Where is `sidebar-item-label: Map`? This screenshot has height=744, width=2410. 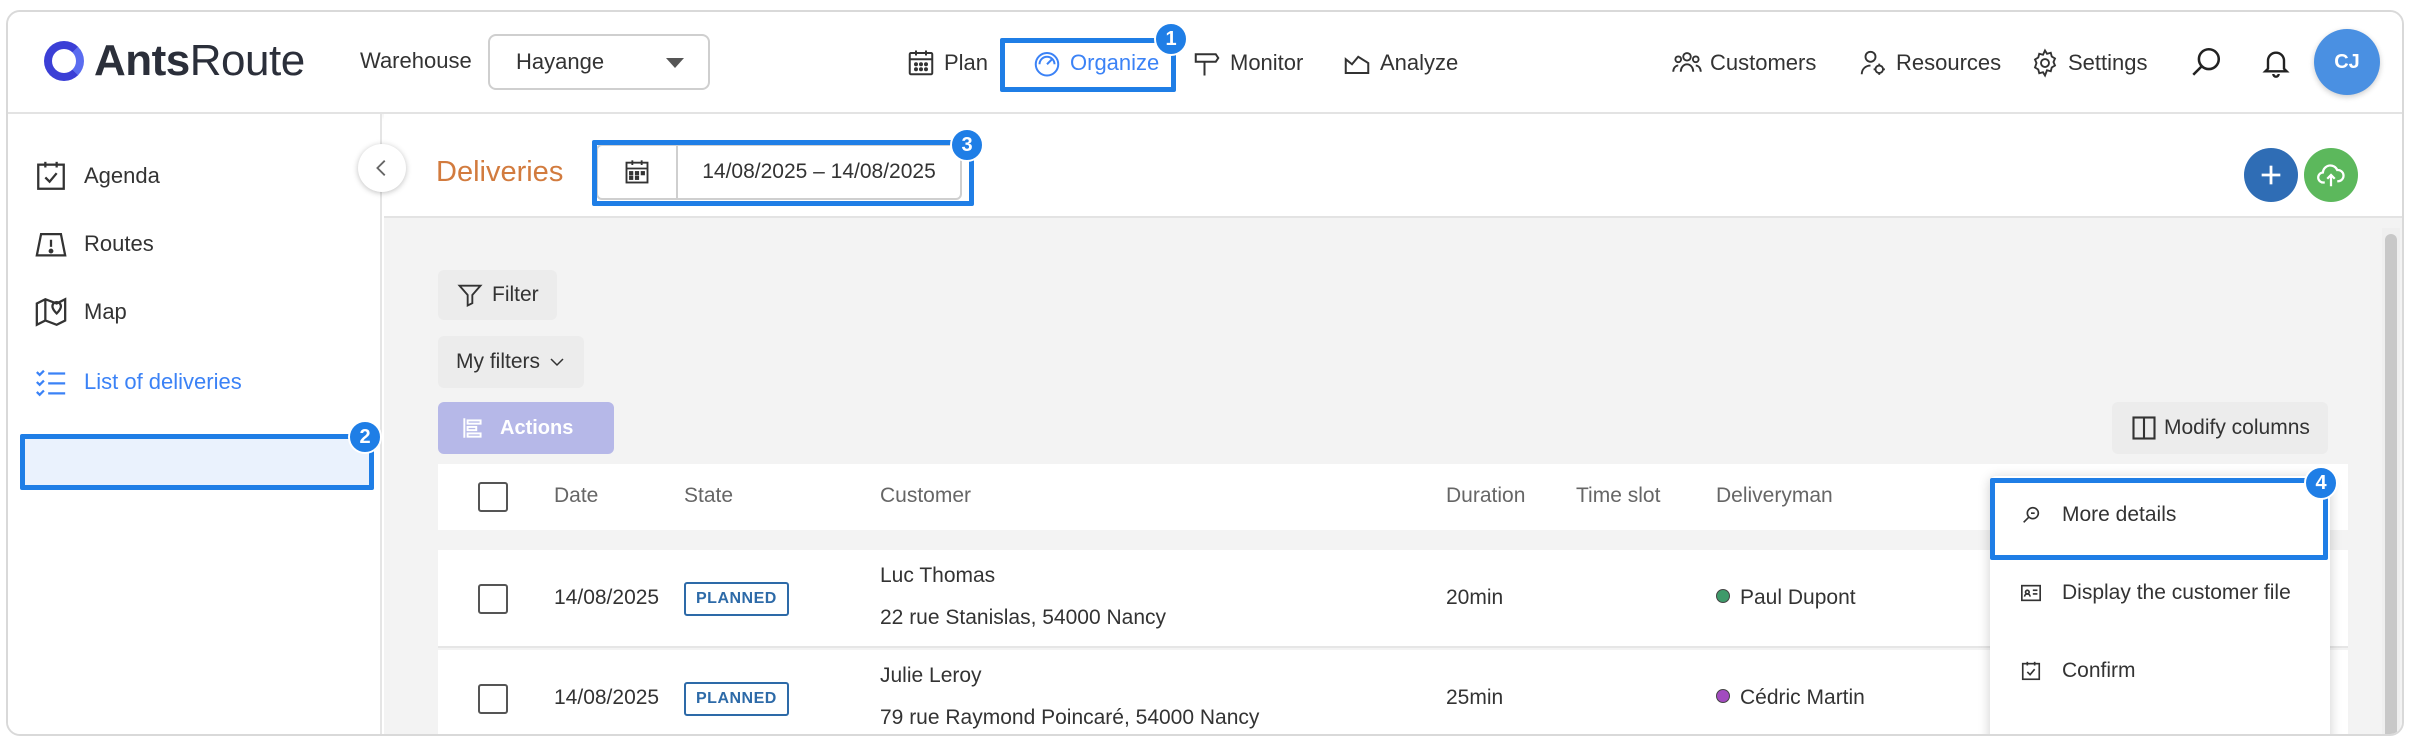
sidebar-item-label: Map is located at coordinates (105, 311).